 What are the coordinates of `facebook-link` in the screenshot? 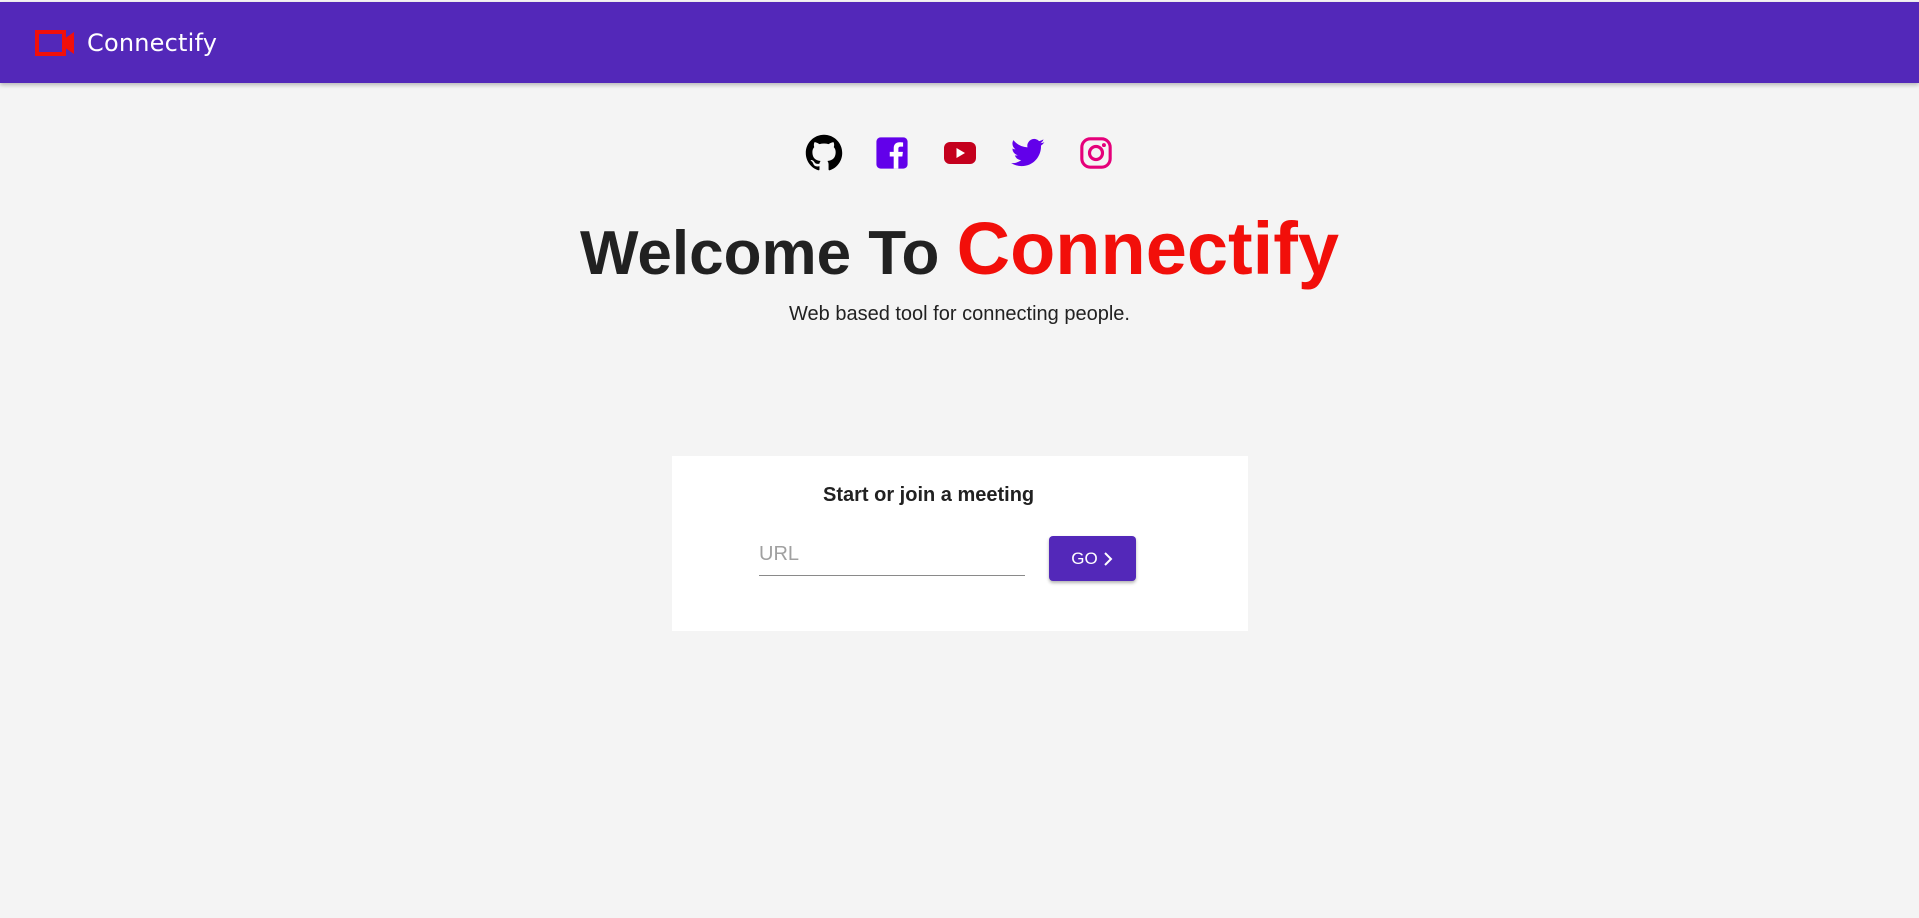 It's located at (892, 153).